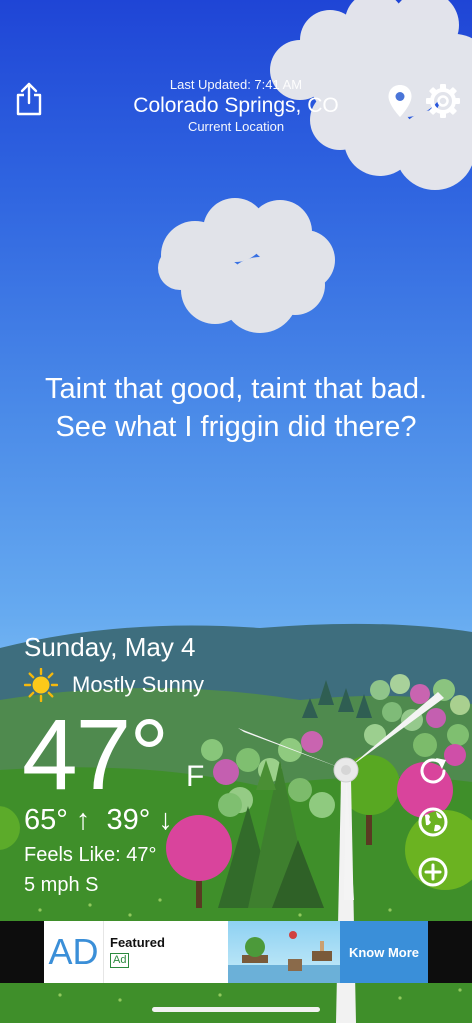  I want to click on home-indicator, so click(236, 1009).